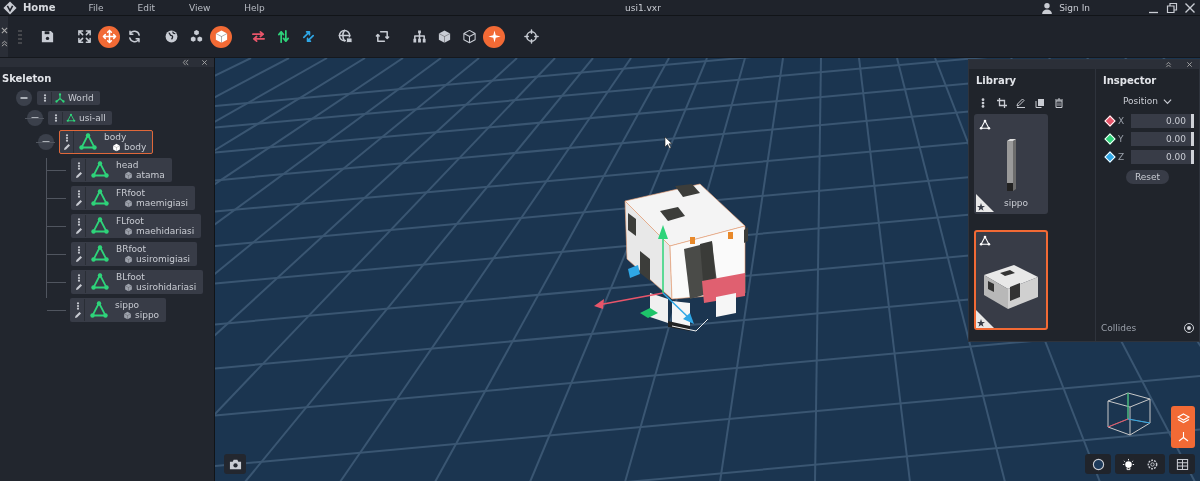 This screenshot has height=481, width=1200. I want to click on copy-icon, so click(1040, 103).